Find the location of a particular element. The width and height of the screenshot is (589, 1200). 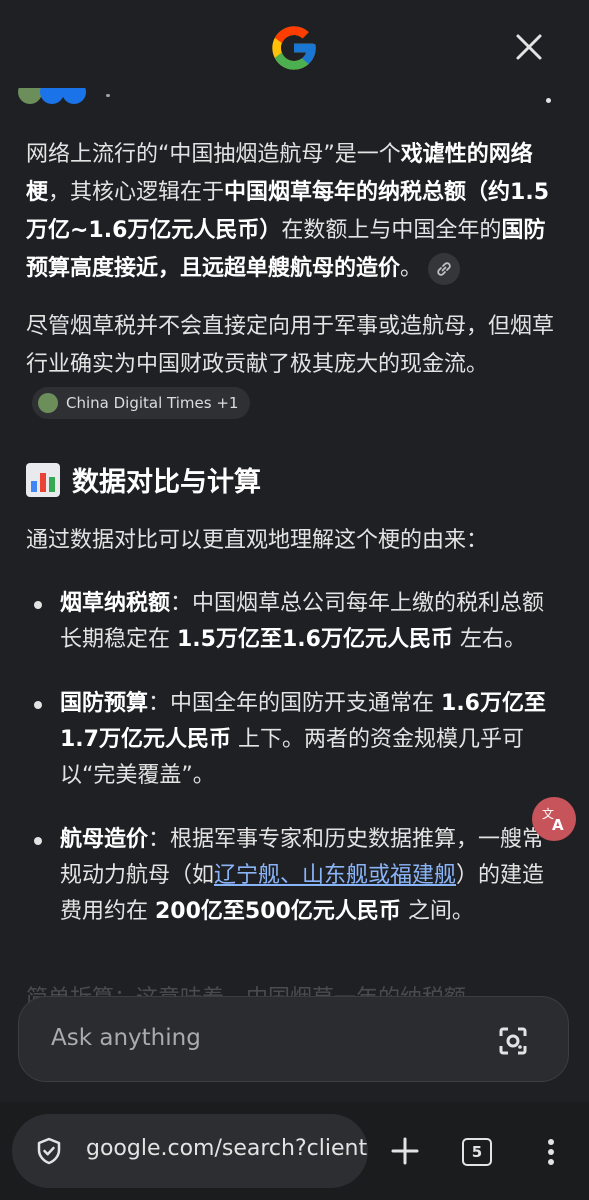

top-bar is located at coordinates (294, 46).